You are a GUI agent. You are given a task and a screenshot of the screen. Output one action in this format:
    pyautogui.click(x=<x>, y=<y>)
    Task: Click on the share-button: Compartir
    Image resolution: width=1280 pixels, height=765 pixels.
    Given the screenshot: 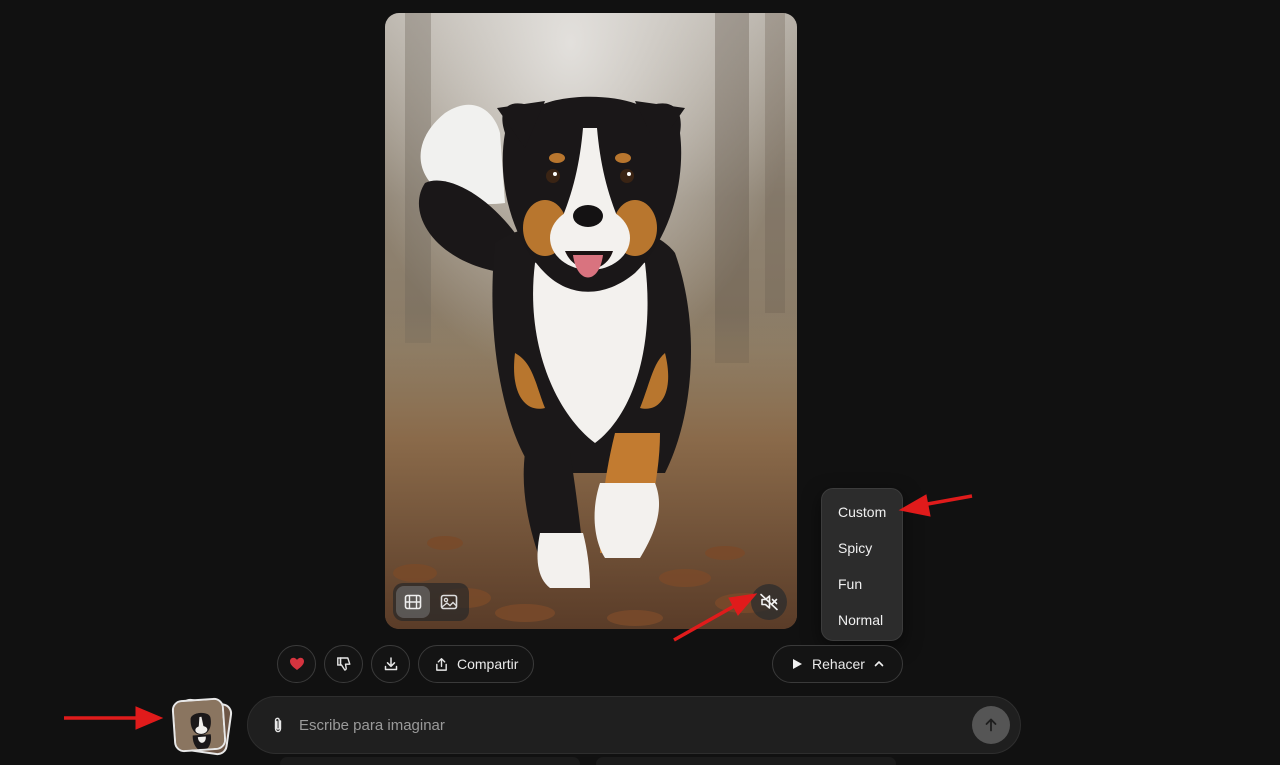 What is the action you would take?
    pyautogui.click(x=476, y=664)
    